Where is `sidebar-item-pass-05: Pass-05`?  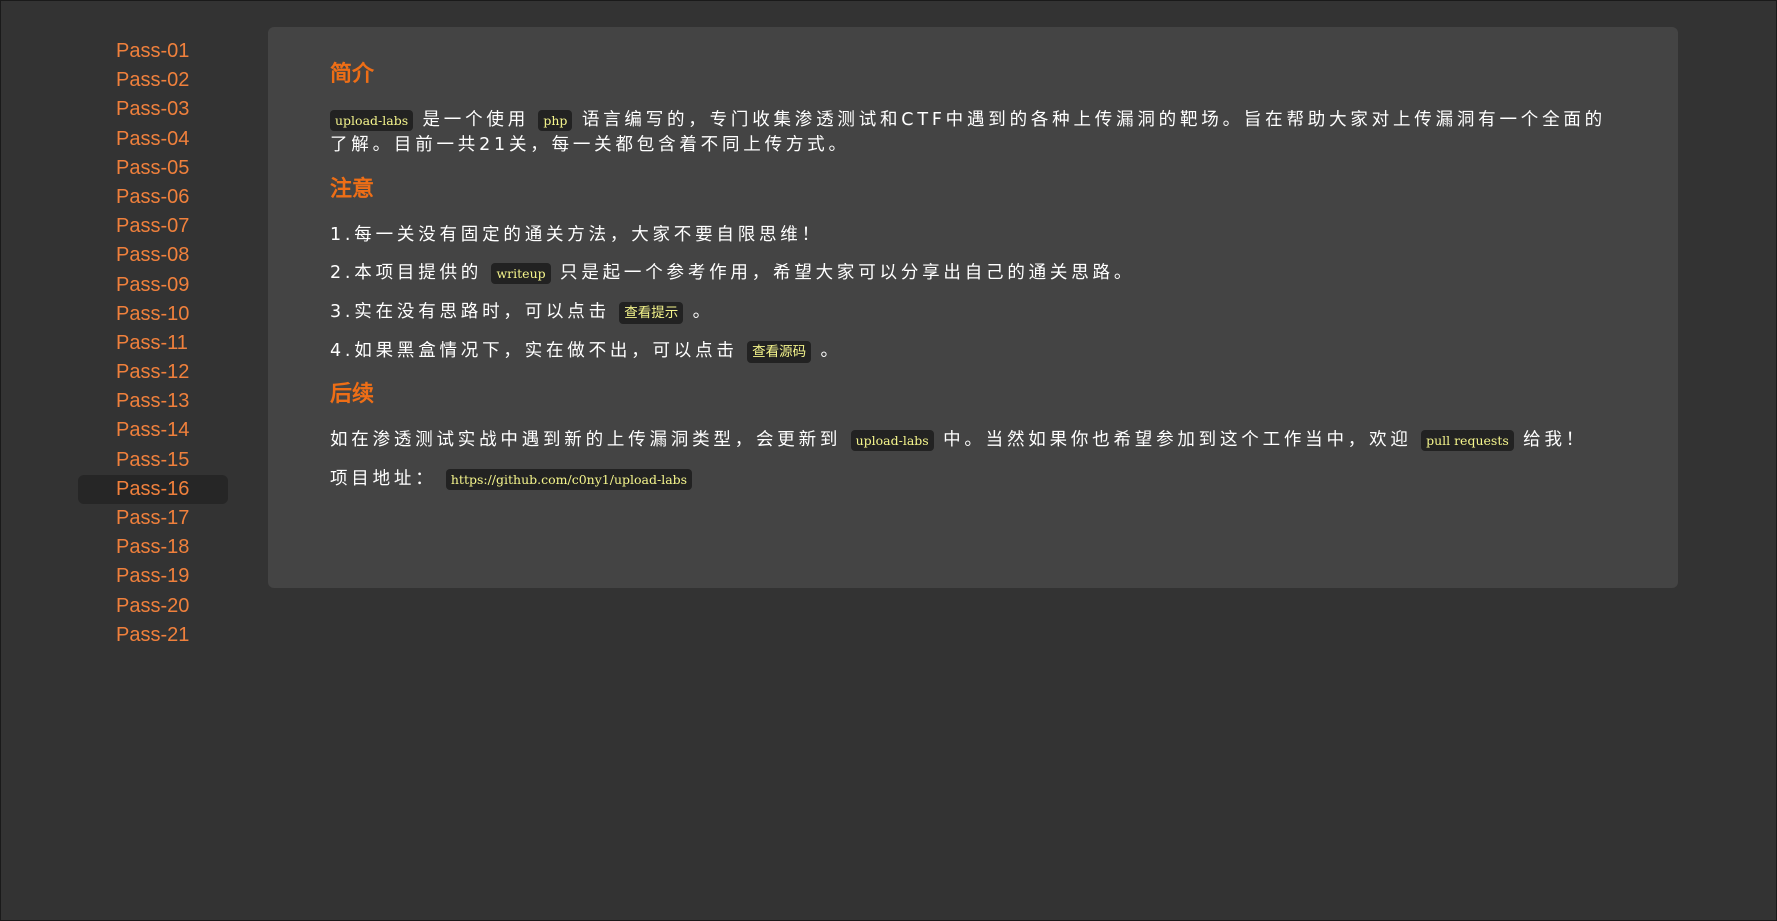
sidebar-item-pass-05: Pass-05 is located at coordinates (153, 168).